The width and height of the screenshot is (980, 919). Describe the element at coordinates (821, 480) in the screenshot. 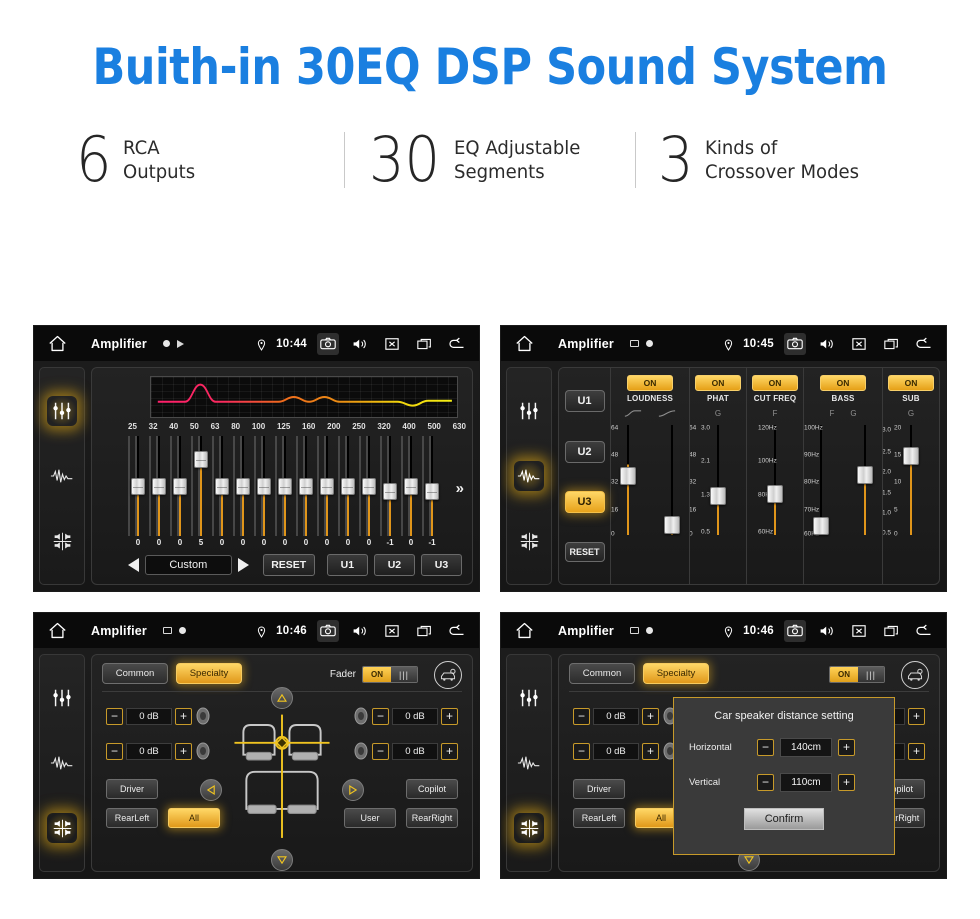

I see `bass-slider-f: 100Hz 90Hz 80Hz 70Hz 60Hz` at that location.